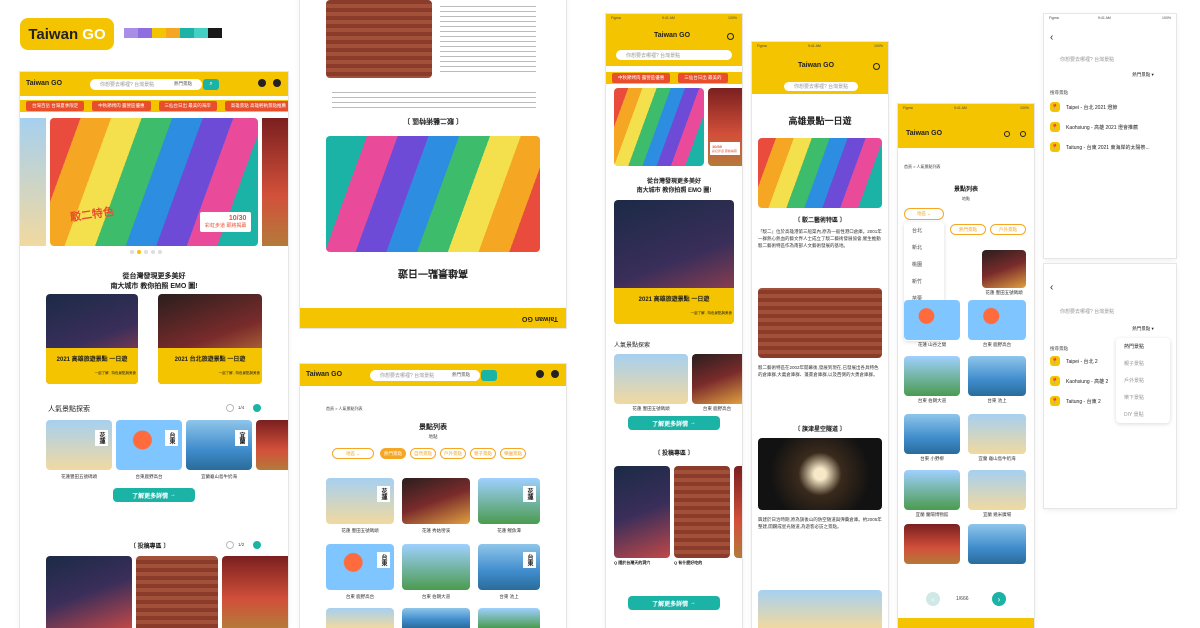 The width and height of the screenshot is (1200, 628). I want to click on category-chip: 親子景點, so click(483, 453).